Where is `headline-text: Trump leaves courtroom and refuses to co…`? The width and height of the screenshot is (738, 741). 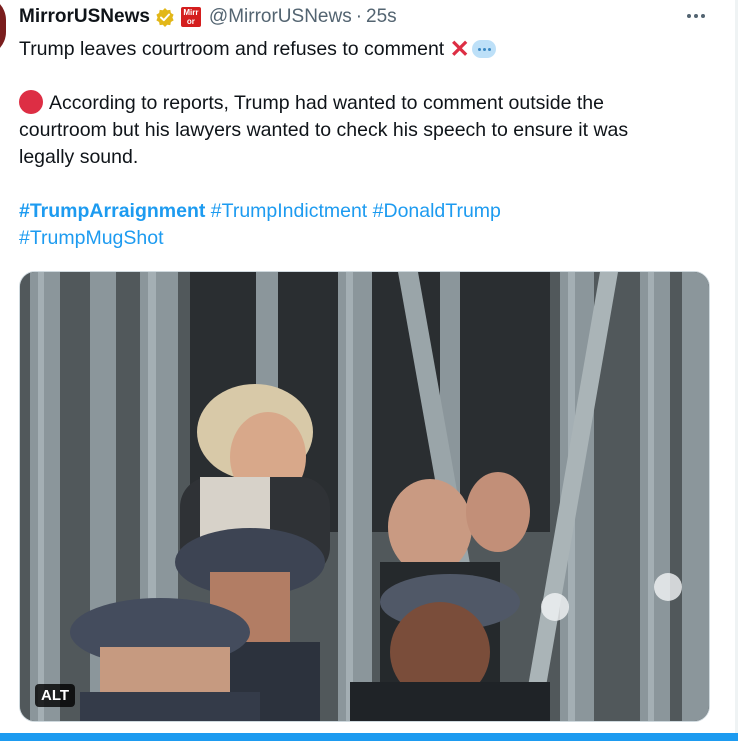 headline-text: Trump leaves courtroom and refuses to co… is located at coordinates (232, 49).